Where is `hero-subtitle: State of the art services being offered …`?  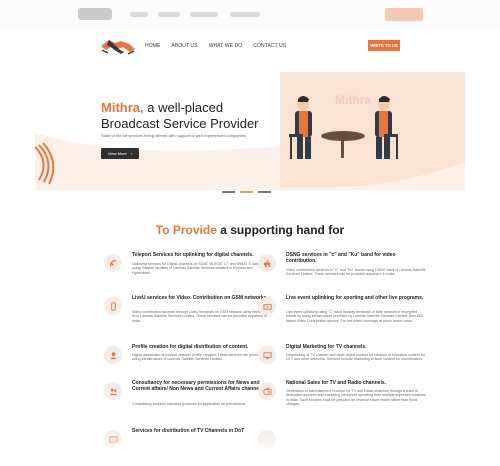 hero-subtitle: State of the art services being offered … is located at coordinates (173, 135).